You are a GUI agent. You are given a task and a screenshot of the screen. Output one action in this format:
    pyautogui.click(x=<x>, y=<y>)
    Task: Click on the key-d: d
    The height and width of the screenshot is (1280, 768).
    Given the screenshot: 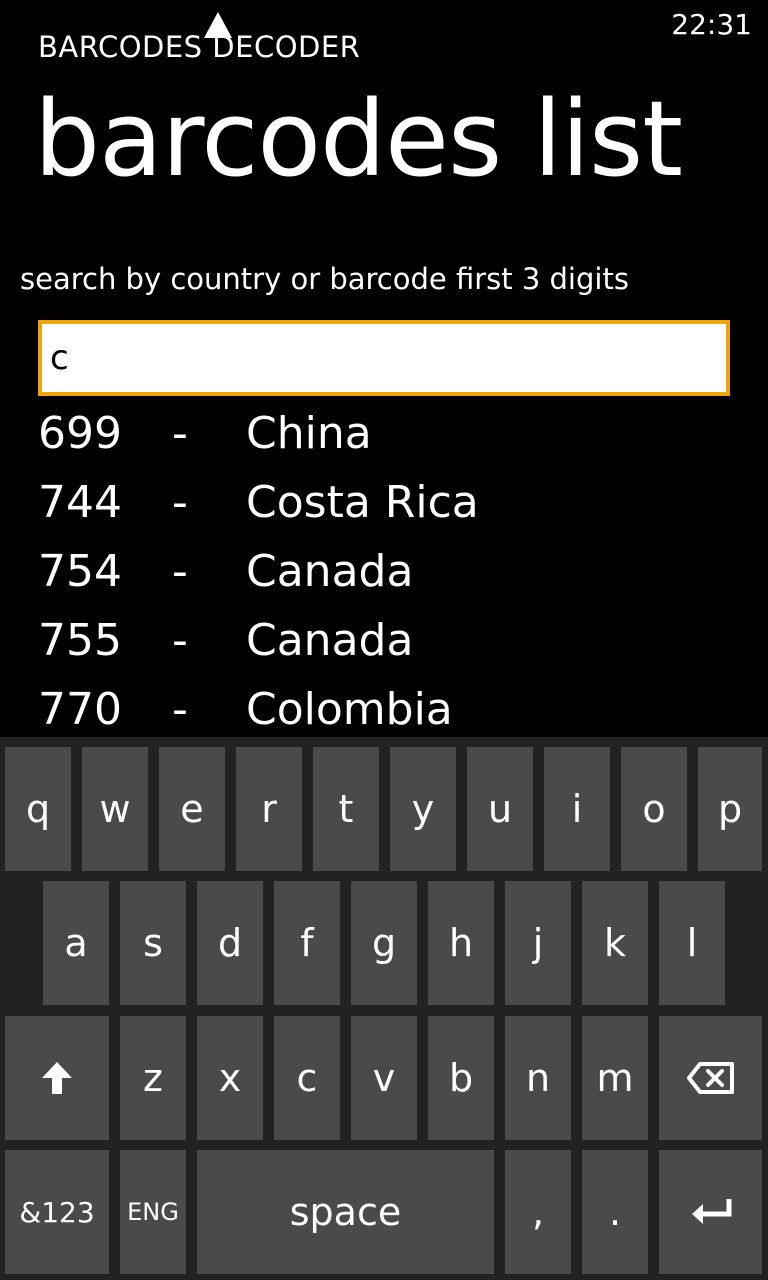 What is the action you would take?
    pyautogui.click(x=230, y=943)
    